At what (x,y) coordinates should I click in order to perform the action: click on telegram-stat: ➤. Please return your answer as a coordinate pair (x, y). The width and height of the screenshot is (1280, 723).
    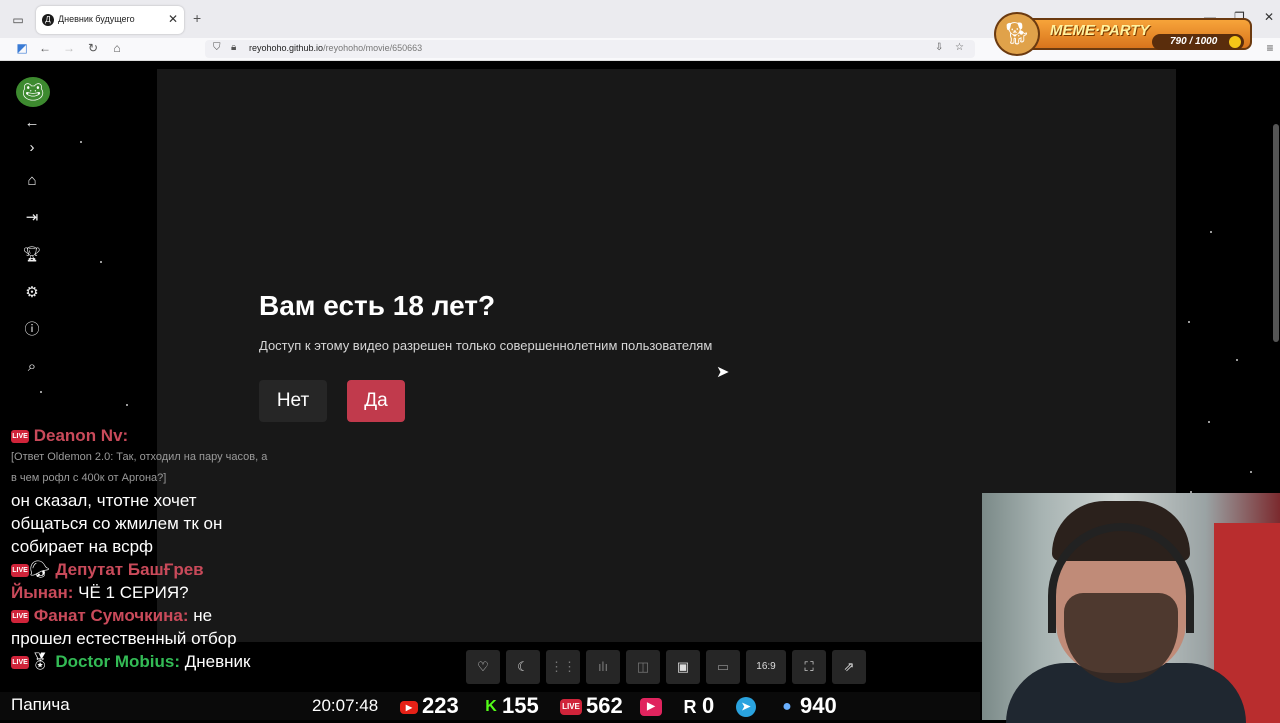
    Looking at the image, I should click on (748, 706).